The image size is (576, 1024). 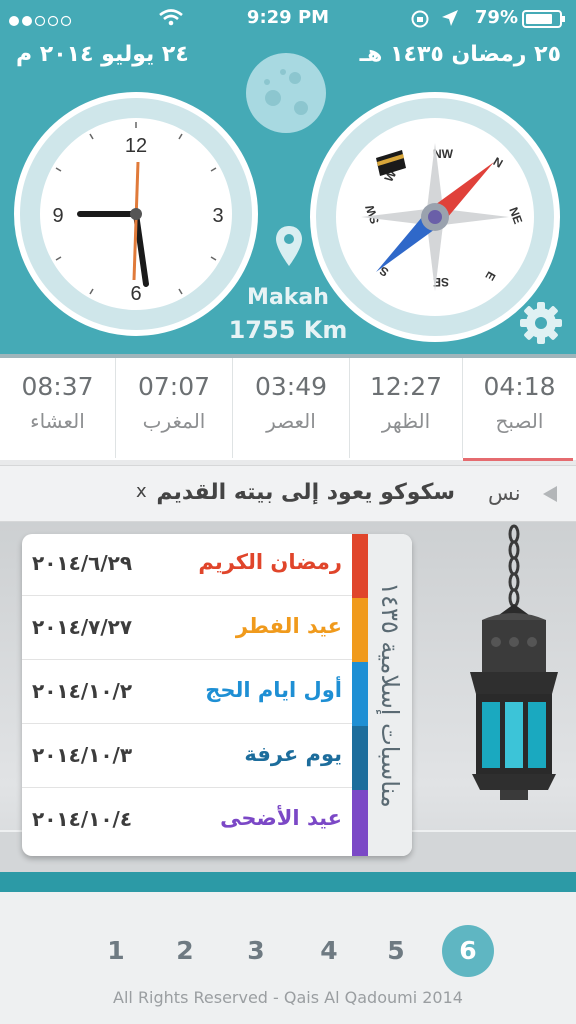 I want to click on ramadan-lantern-image, so click(x=514, y=664).